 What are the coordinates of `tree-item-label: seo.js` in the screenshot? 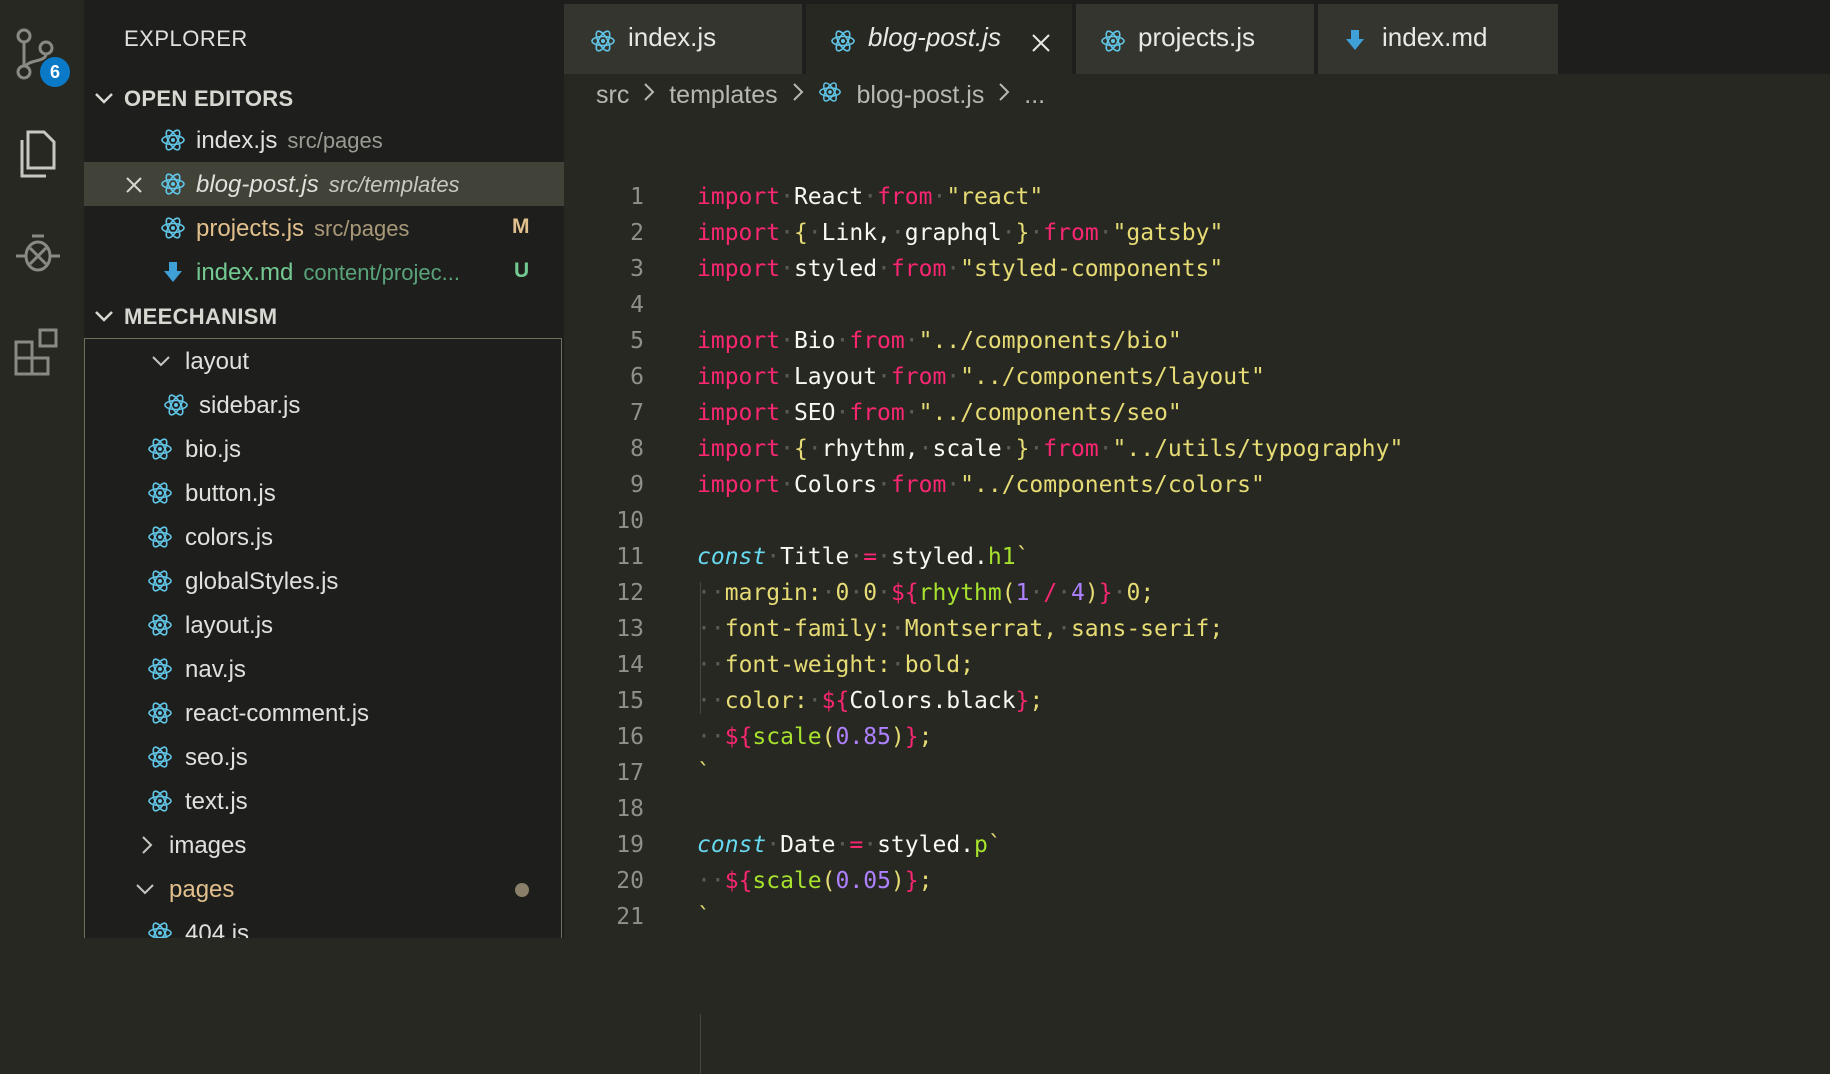 It's located at (216, 757).